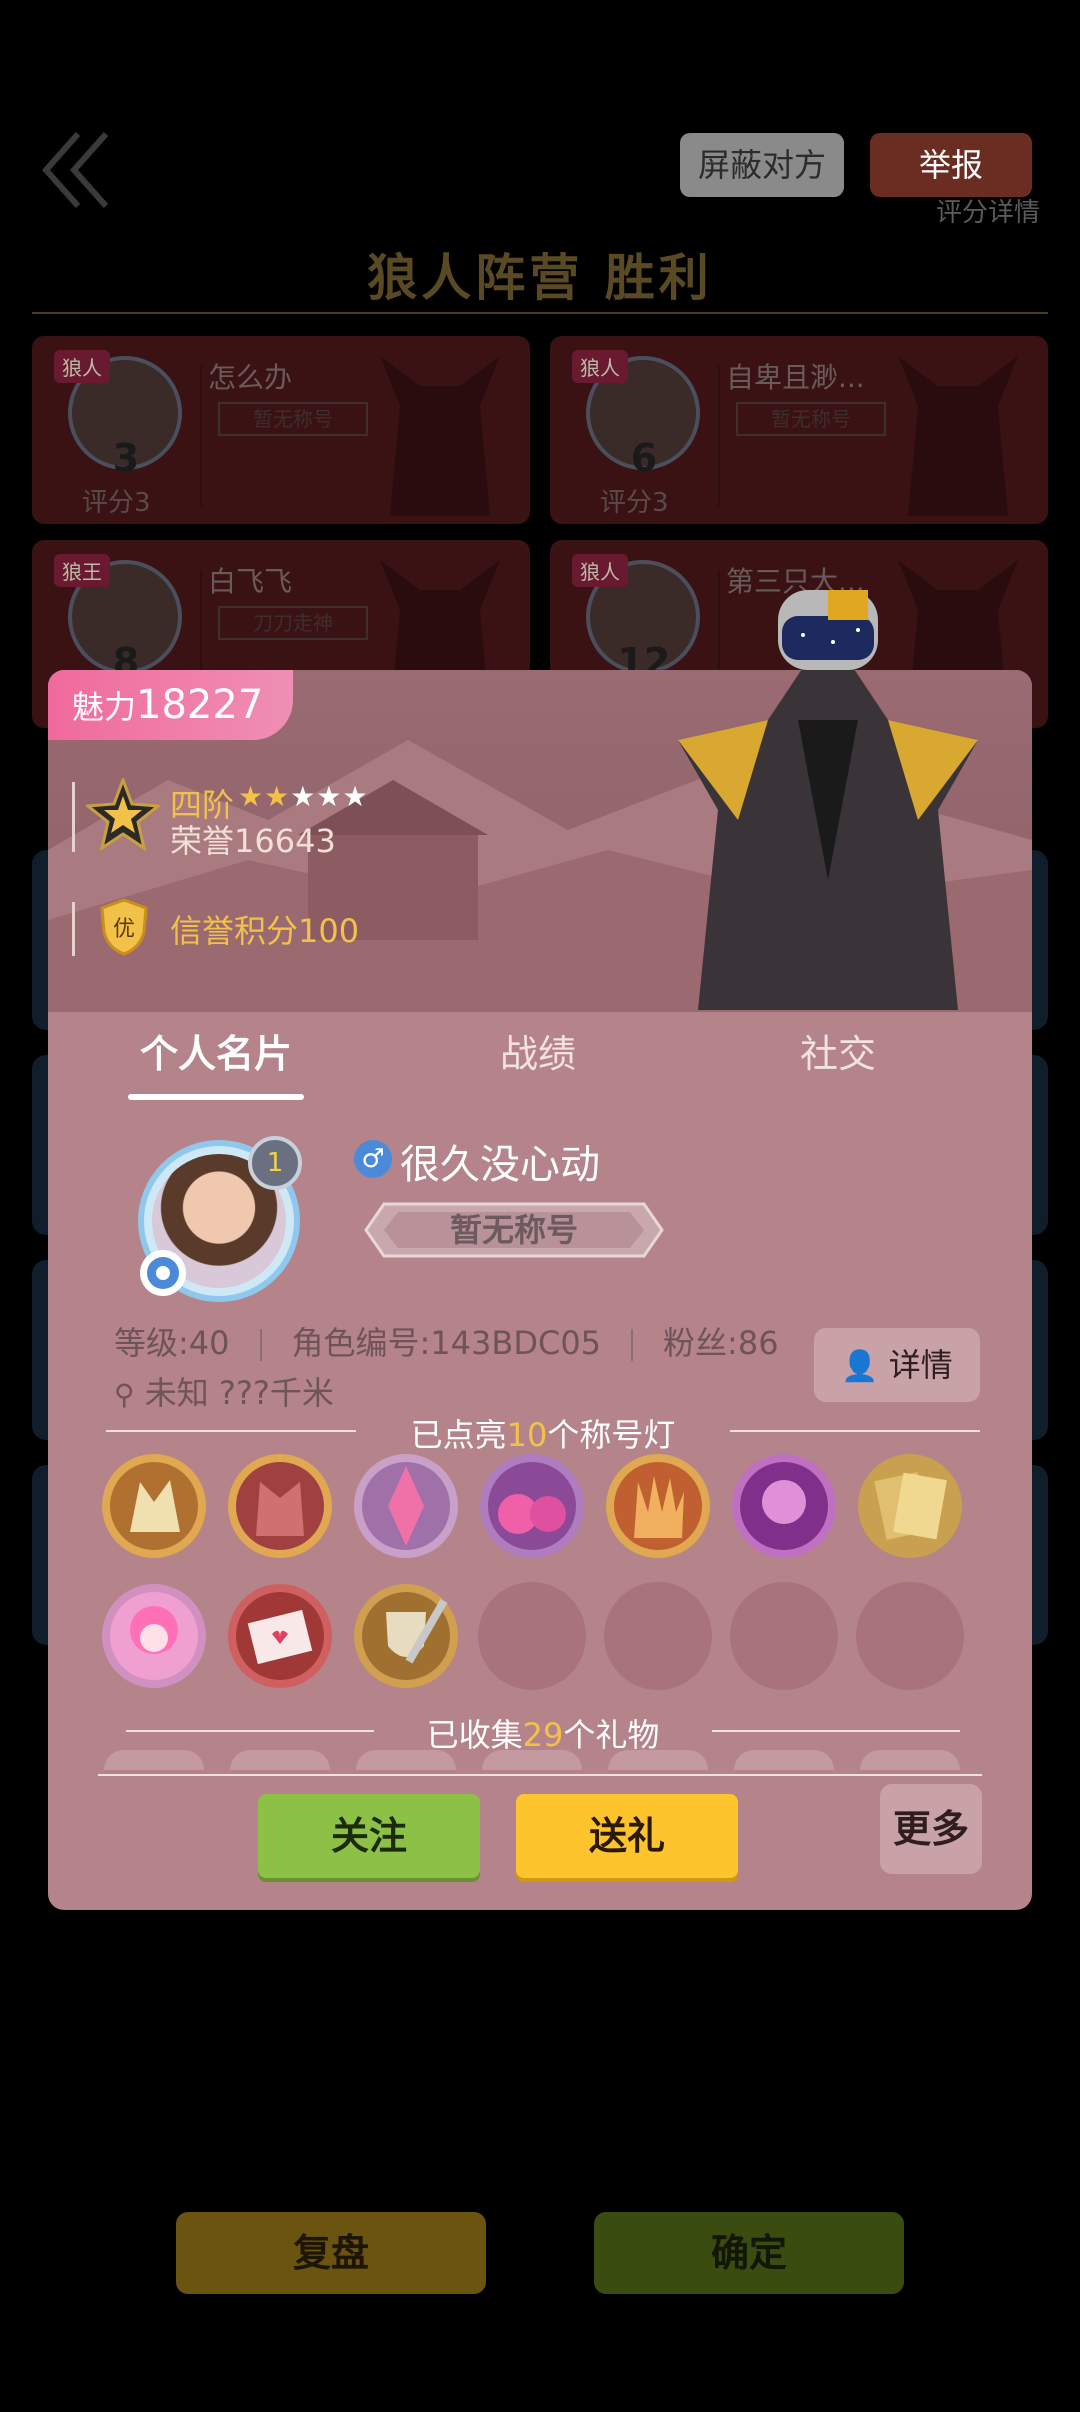 Image resolution: width=1080 pixels, height=2412 pixels. I want to click on seat-number: 3, so click(126, 458).